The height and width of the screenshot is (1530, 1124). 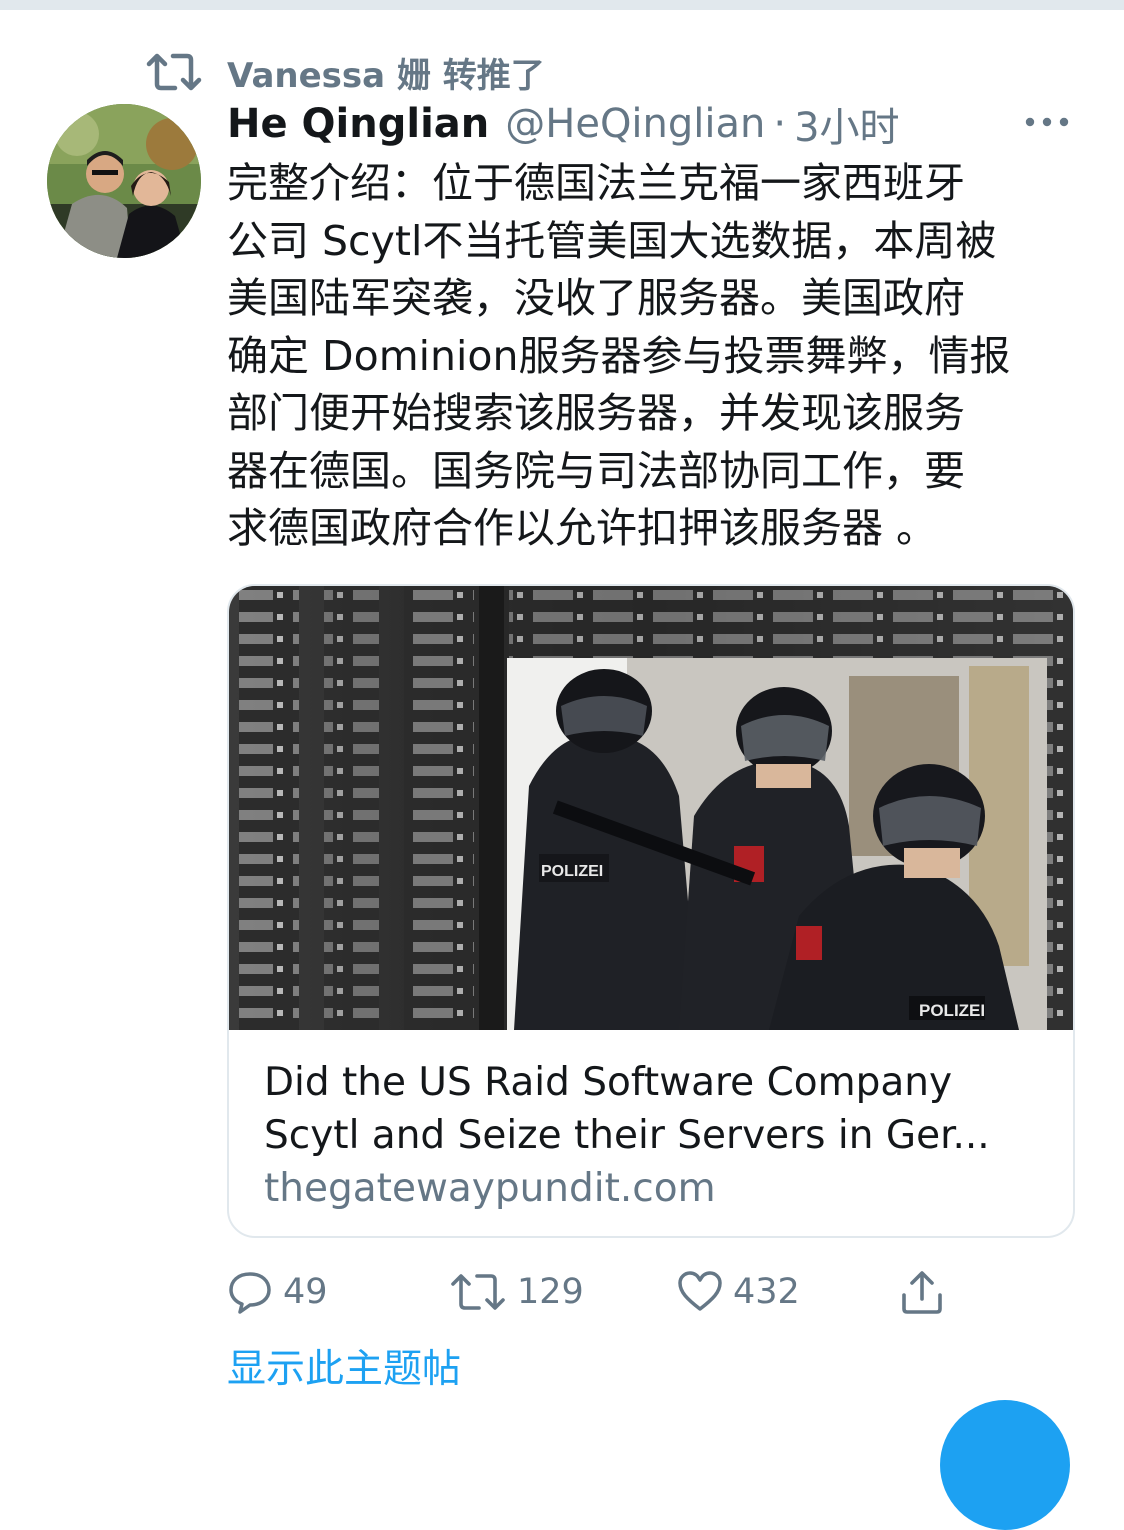 I want to click on top-divider, so click(x=562, y=5).